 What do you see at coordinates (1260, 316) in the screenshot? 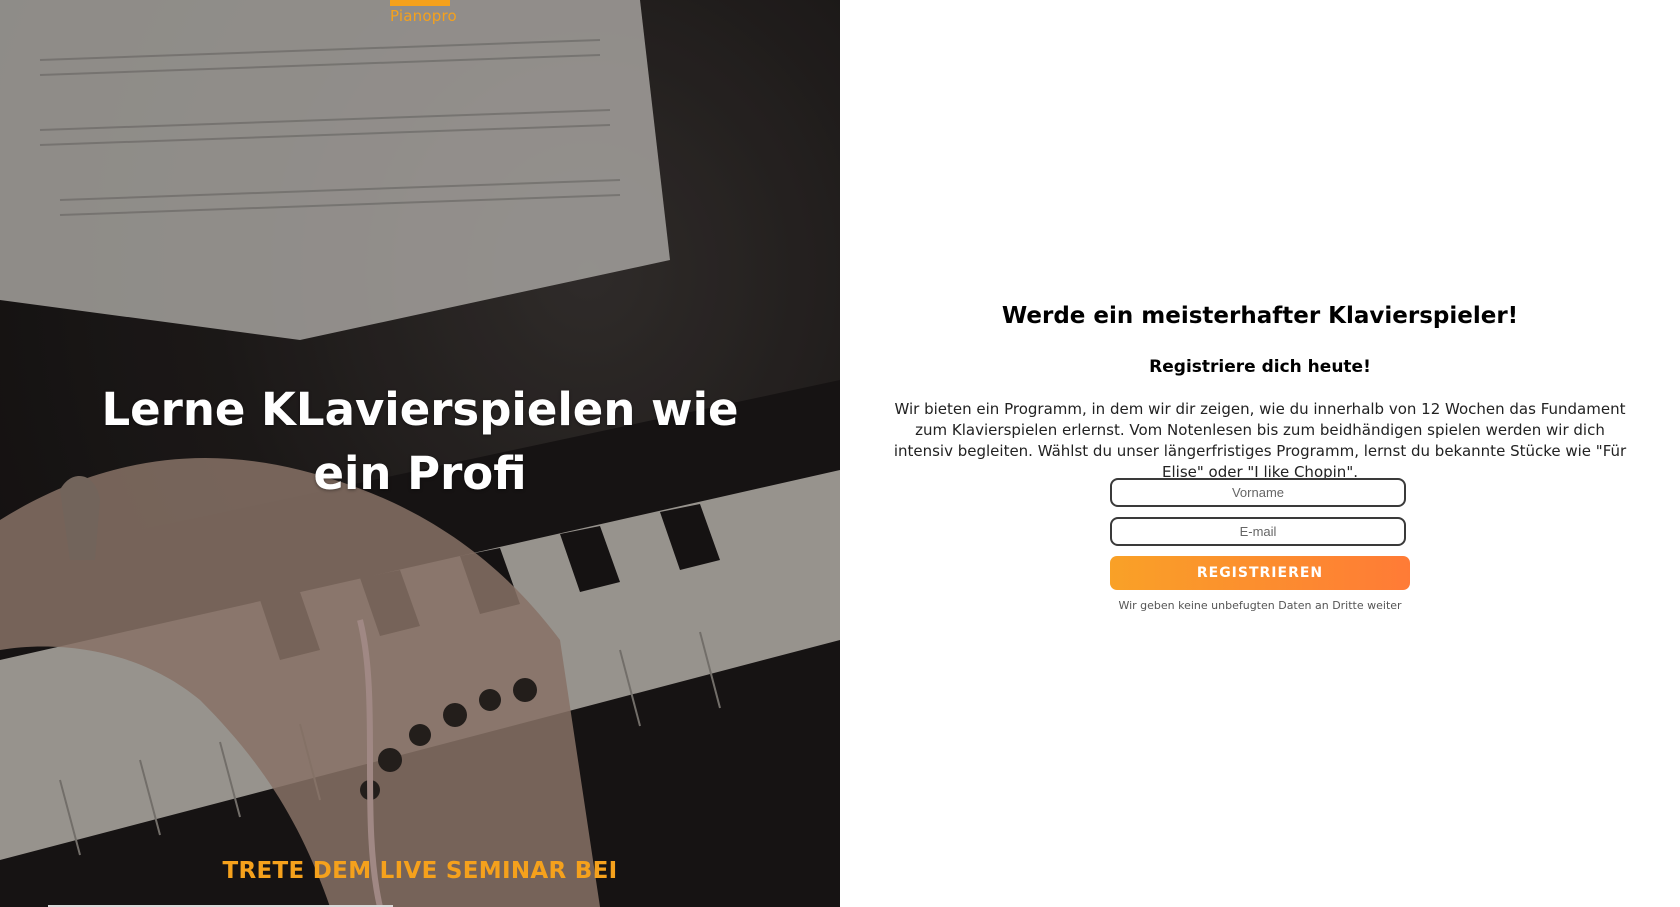
I see `signup-heading: Werde ein meisterhafter Klavierspieler!` at bounding box center [1260, 316].